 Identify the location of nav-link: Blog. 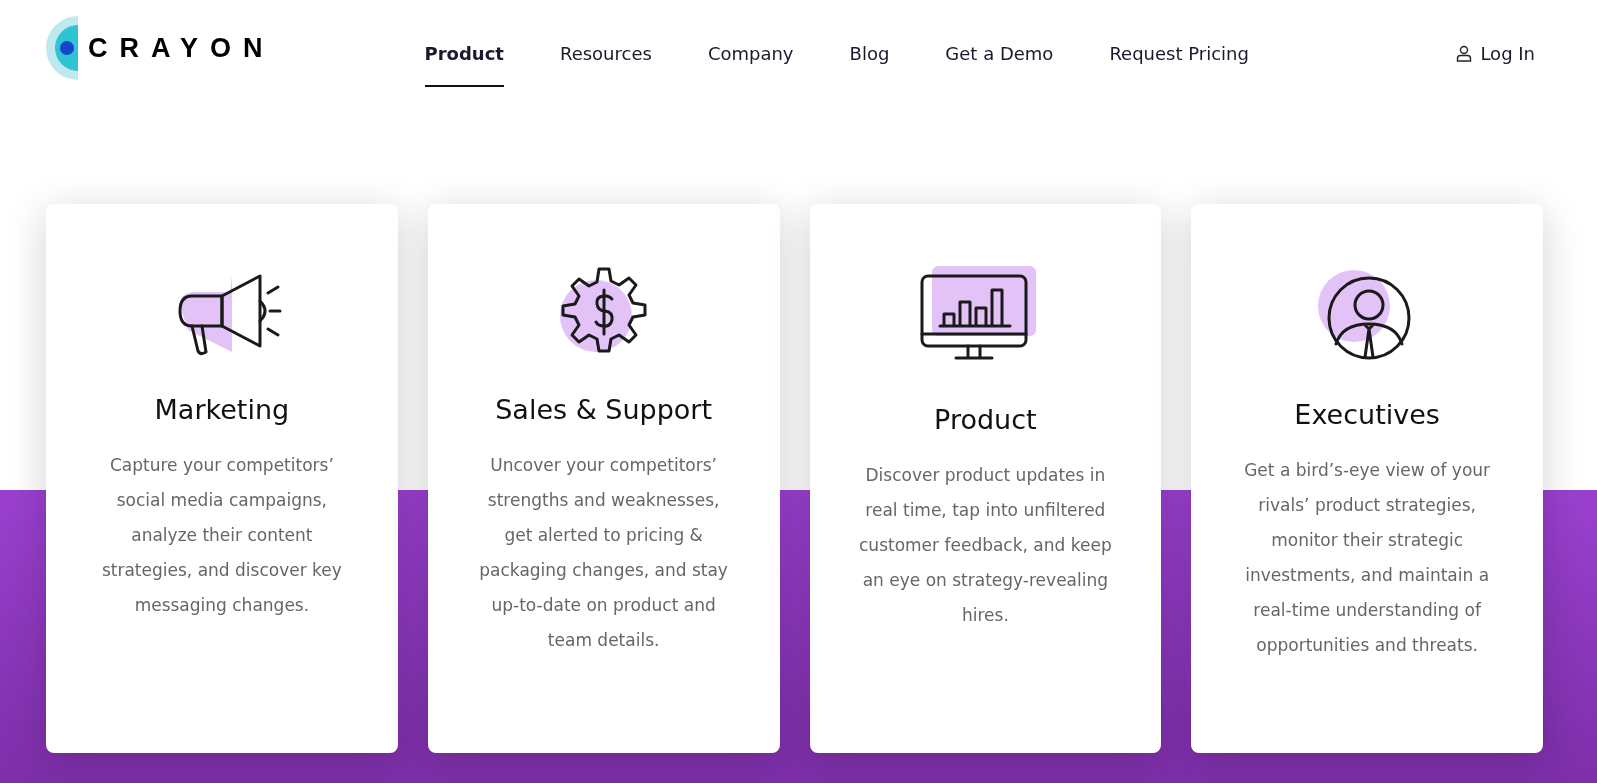
(869, 48).